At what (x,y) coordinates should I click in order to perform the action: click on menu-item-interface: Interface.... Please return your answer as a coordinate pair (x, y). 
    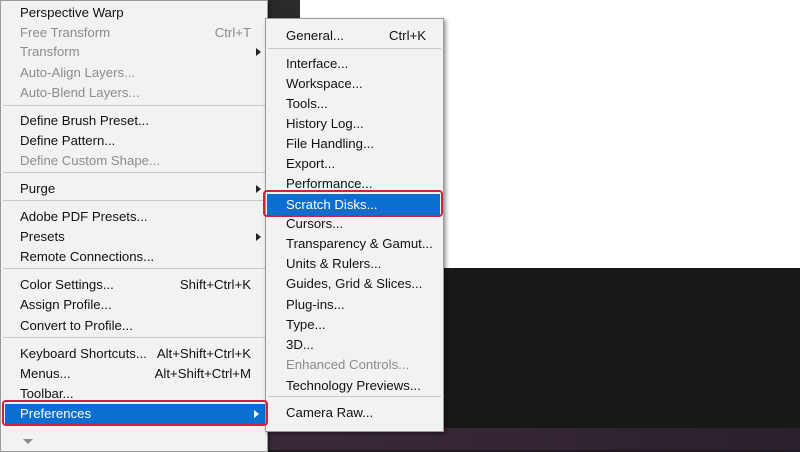
    Looking at the image, I should click on (354, 64).